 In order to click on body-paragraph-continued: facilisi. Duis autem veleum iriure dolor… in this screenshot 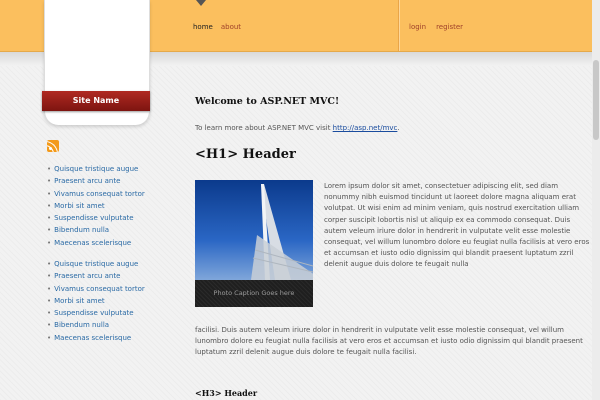, I will do `click(389, 341)`.